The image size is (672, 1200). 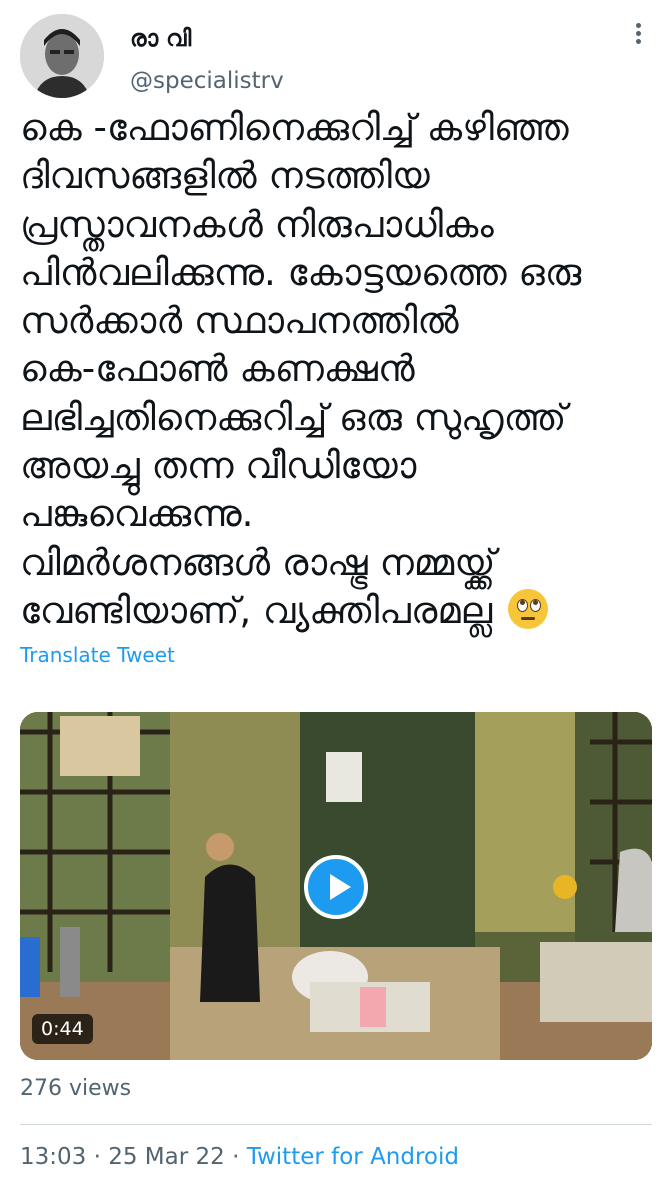 I want to click on tweet-line: കെ -ഫോണിനെക്കുറിച്ച് കഴിഞ്ഞ, so click(x=294, y=127).